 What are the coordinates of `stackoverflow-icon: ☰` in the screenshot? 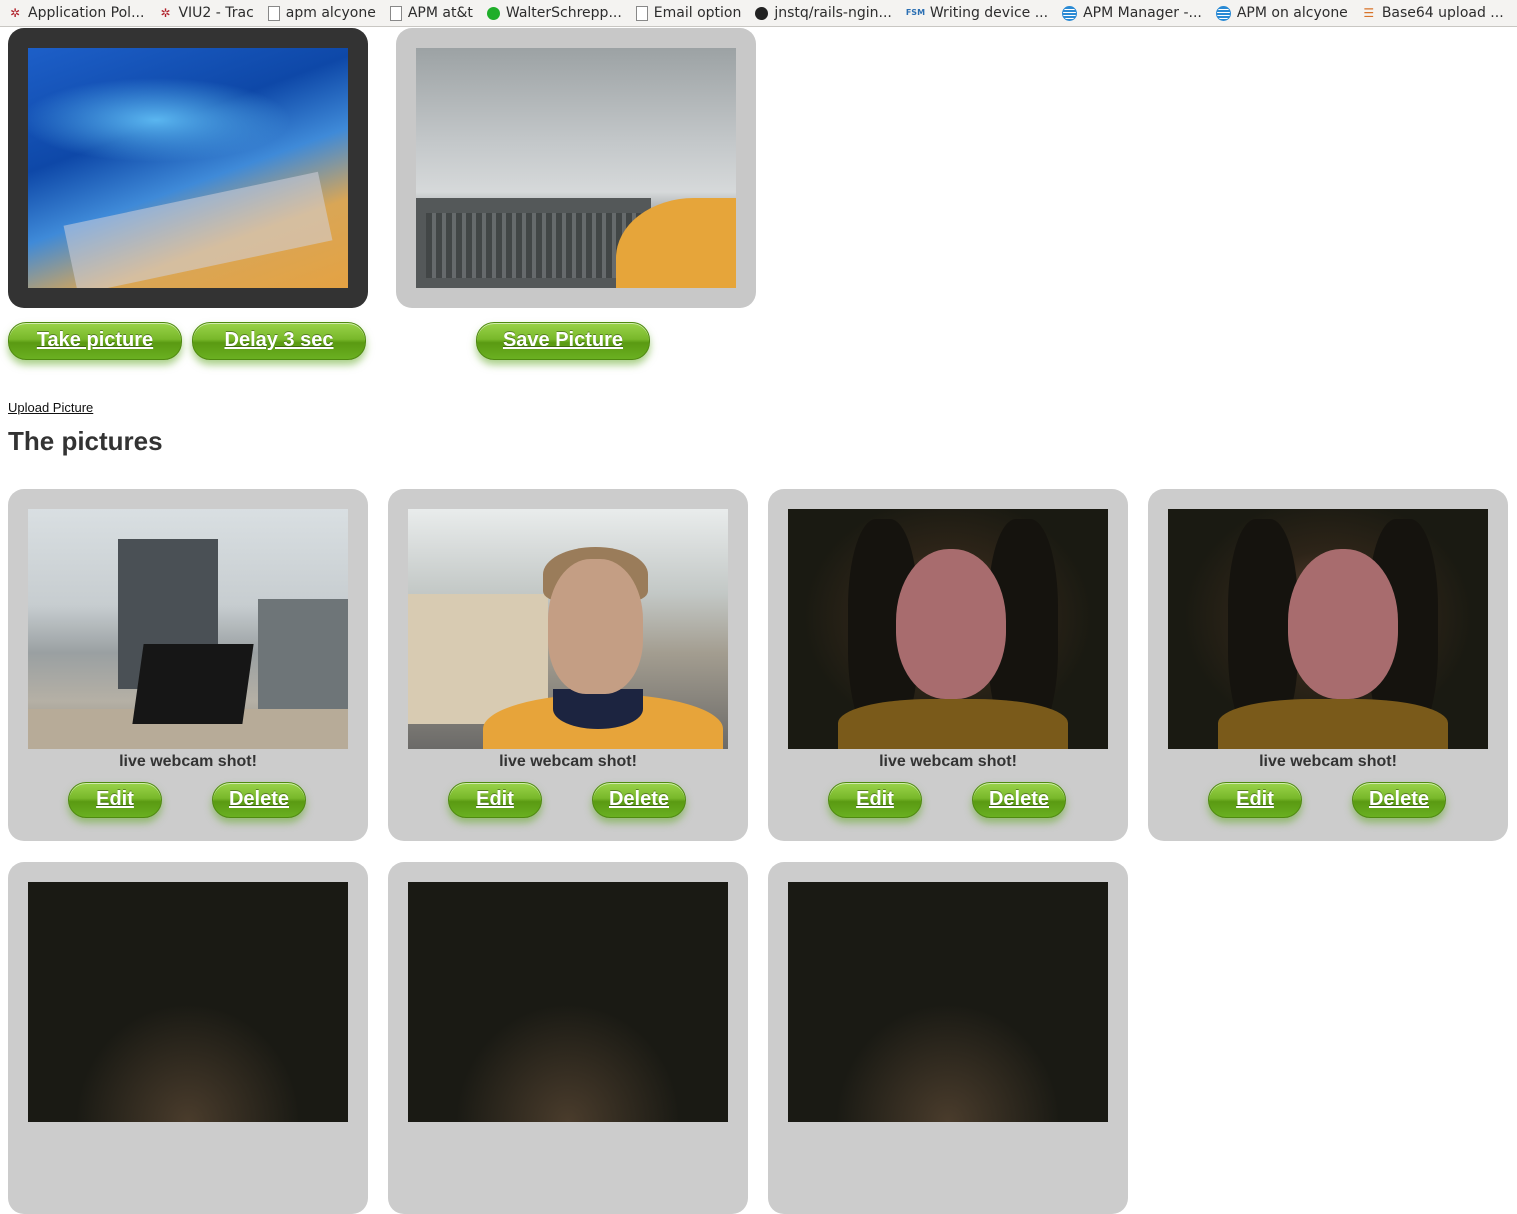 It's located at (1369, 13).